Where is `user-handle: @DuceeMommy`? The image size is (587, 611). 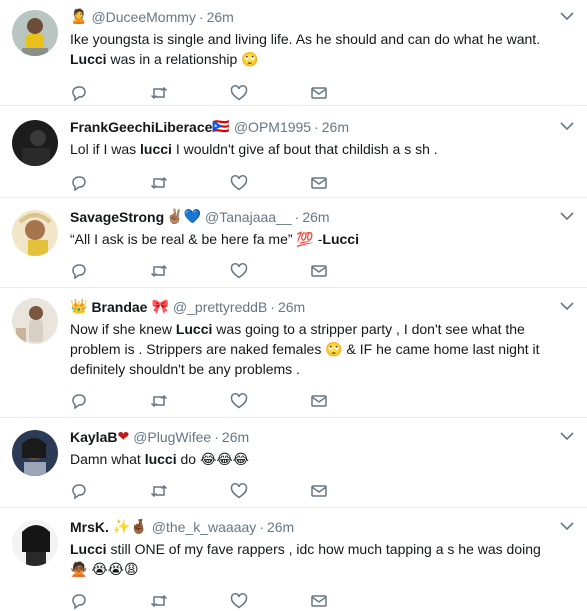 user-handle: @DuceeMommy is located at coordinates (143, 17).